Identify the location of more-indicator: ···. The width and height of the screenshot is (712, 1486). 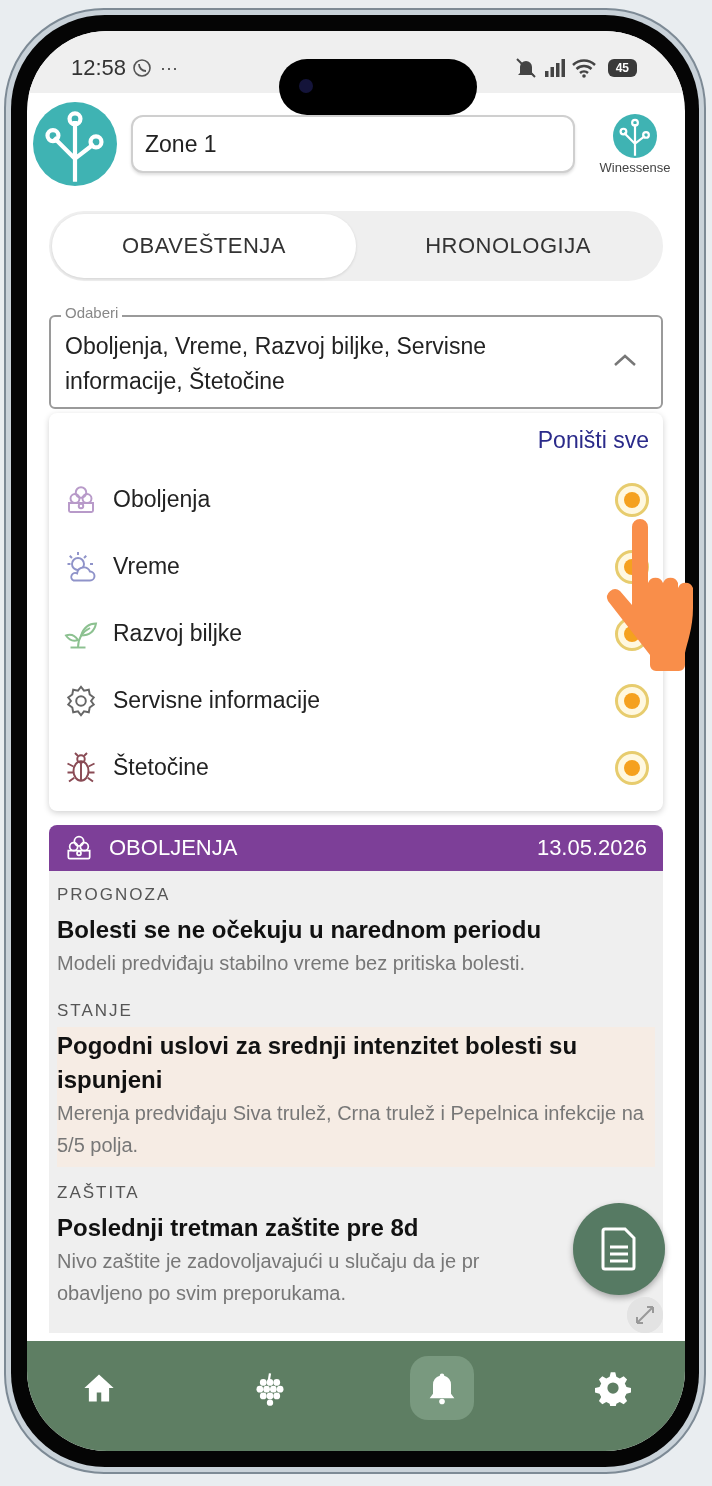
(169, 68).